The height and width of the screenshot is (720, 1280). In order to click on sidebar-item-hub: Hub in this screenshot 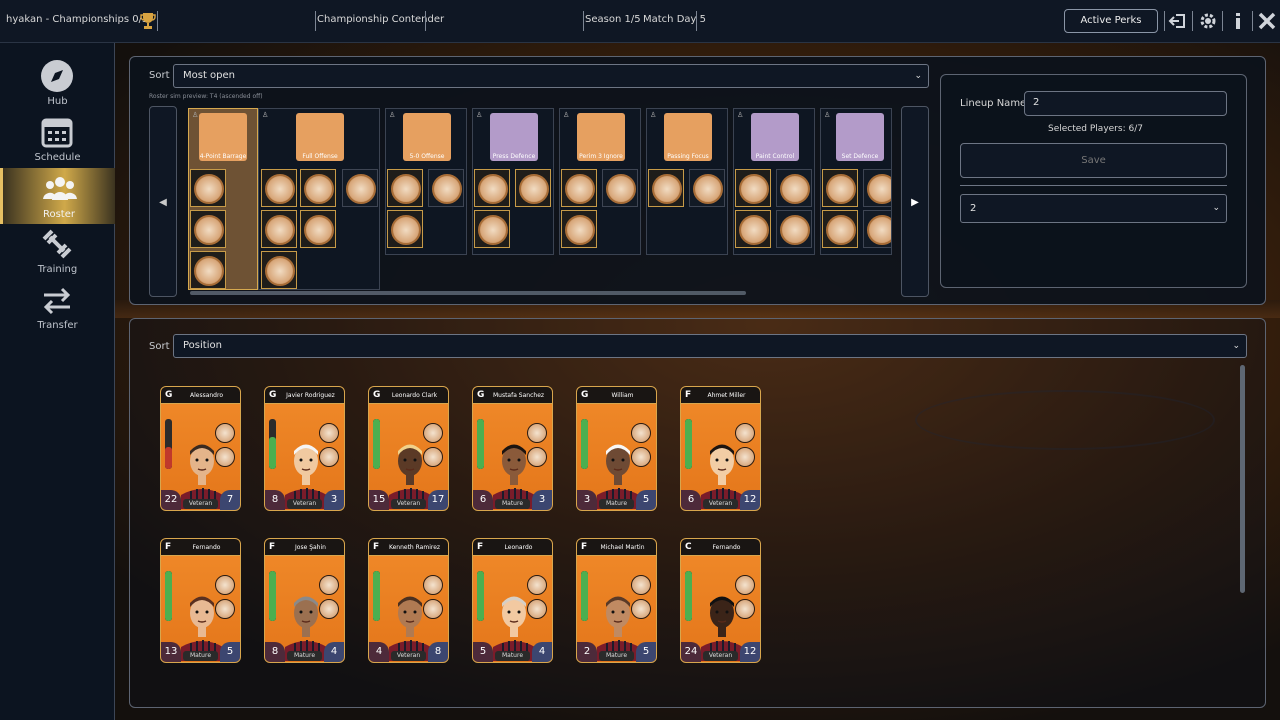, I will do `click(57, 83)`.